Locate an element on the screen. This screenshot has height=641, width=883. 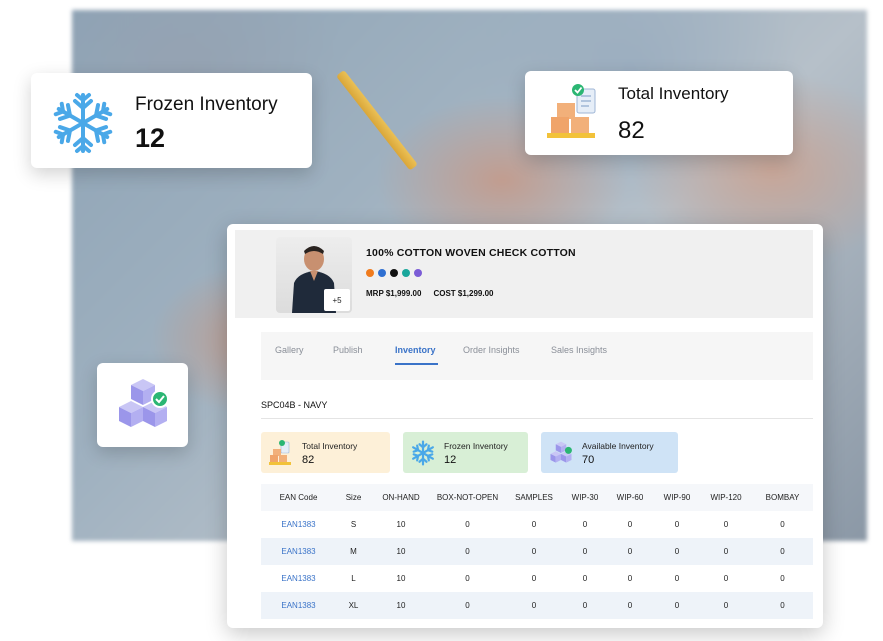
table-row: EAN1383 L 10 0 0 0 0 0 0 0 is located at coordinates (537, 578).